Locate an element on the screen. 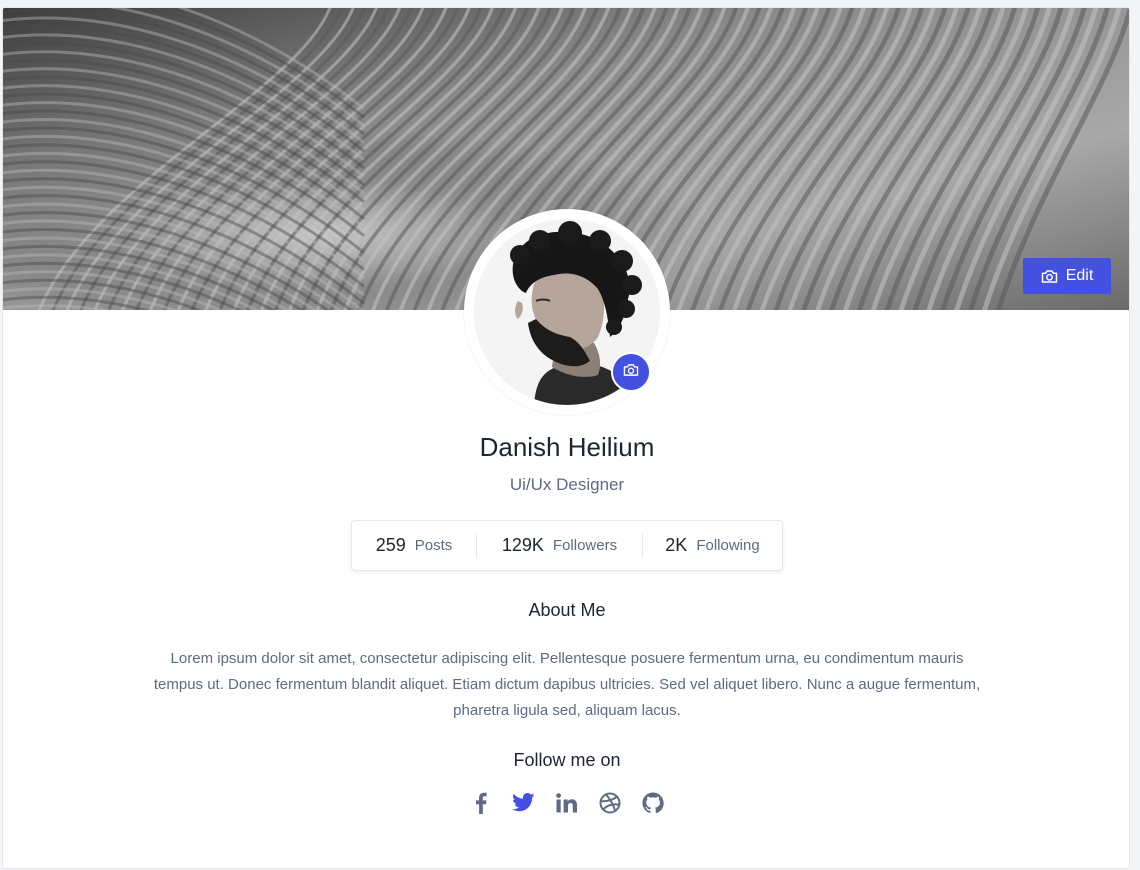  github-icon is located at coordinates (652, 802).